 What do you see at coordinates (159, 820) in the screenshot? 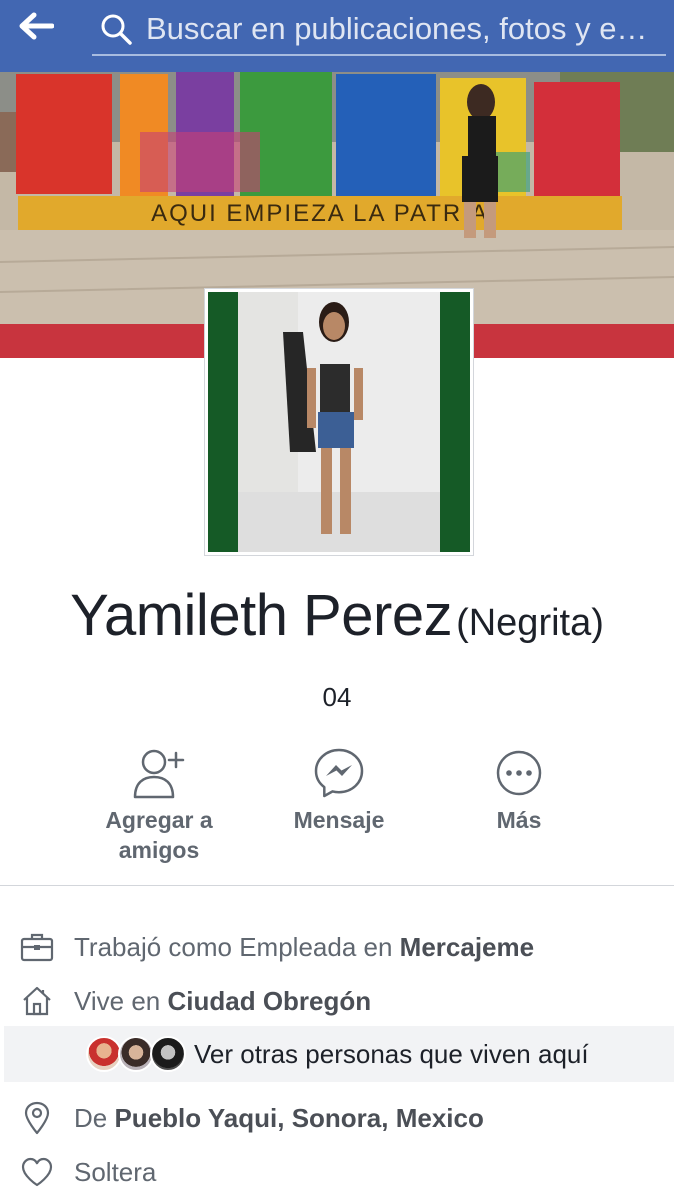
I see `add-friend-label-line1: Agregar a` at bounding box center [159, 820].